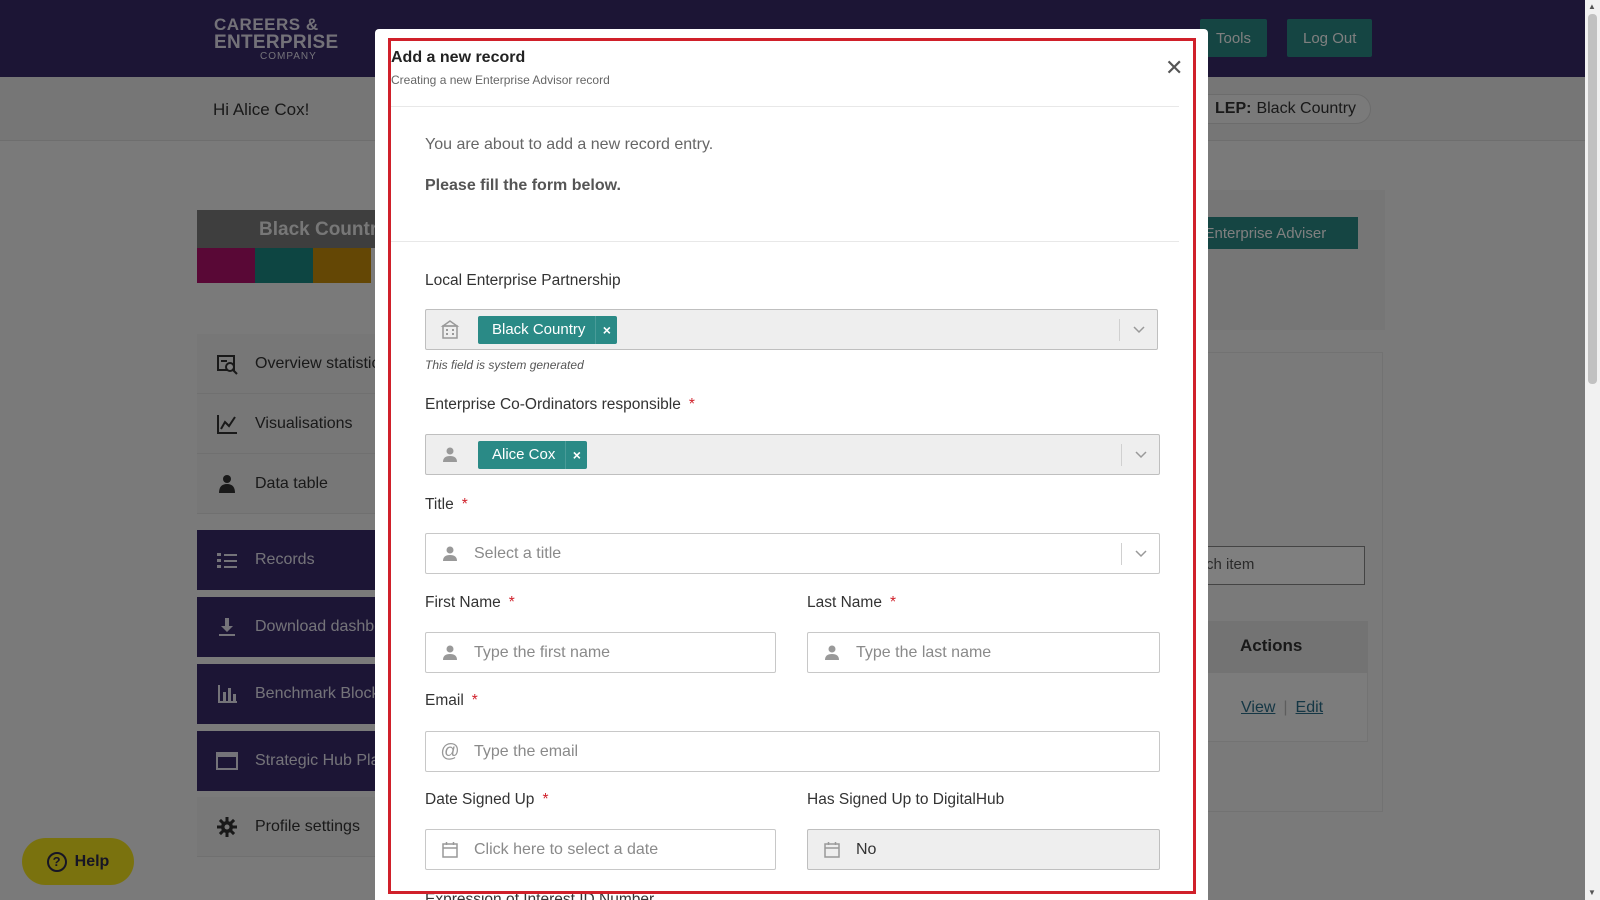 Image resolution: width=1600 pixels, height=900 pixels. I want to click on scroll-up-icon: ▲, so click(1592, 6).